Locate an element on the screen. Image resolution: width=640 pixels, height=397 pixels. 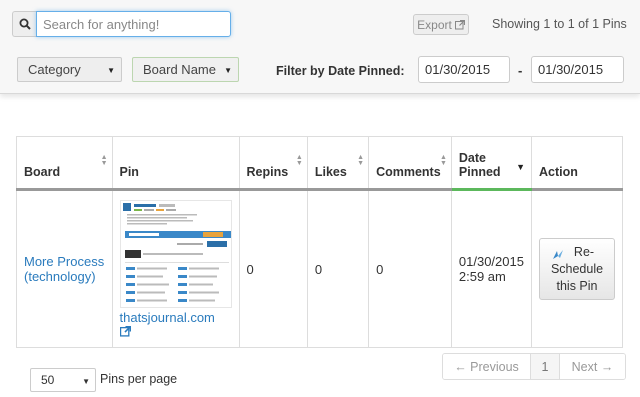
category-select: Category ▼ is located at coordinates (69, 69).